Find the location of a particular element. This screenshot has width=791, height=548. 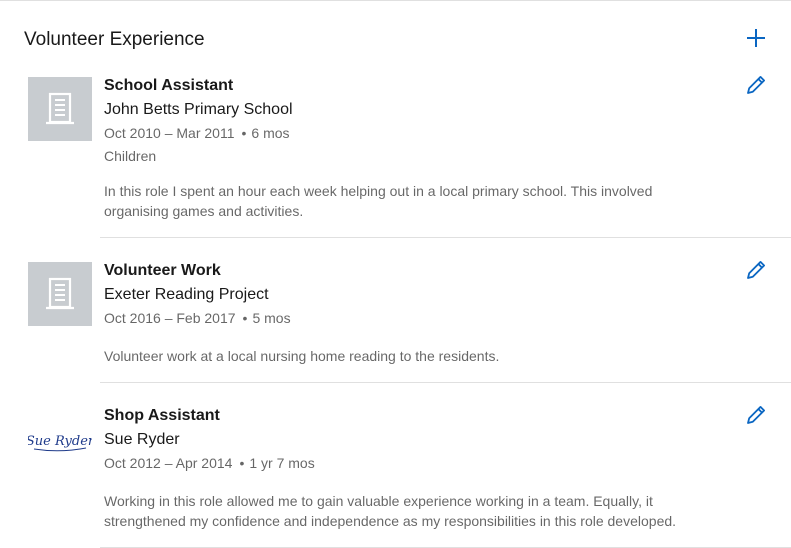

duration-text: 6 mos is located at coordinates (270, 133).